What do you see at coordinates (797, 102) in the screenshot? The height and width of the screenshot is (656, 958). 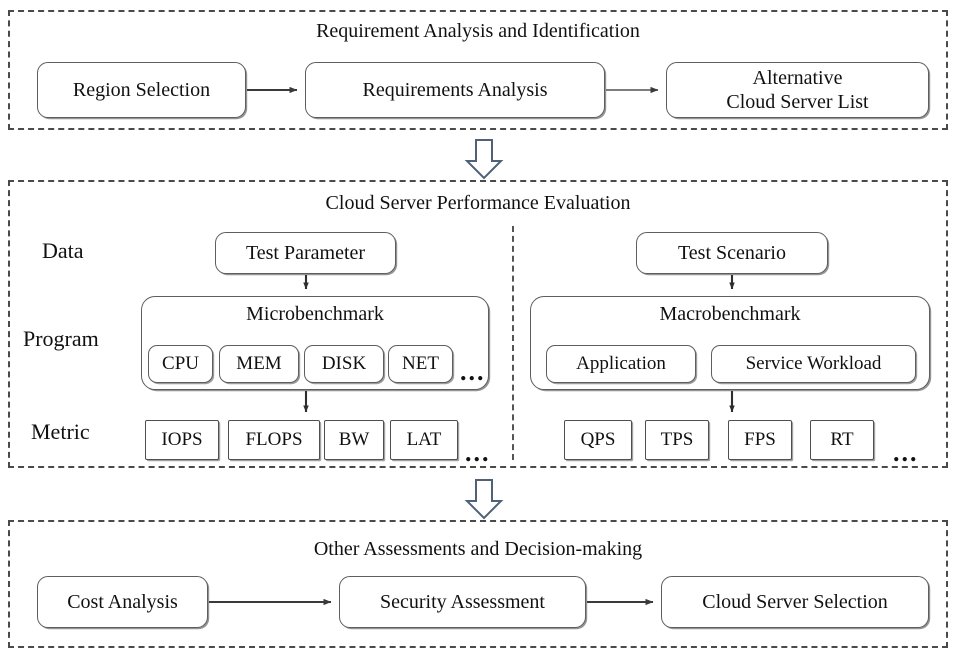 I see `node-alternative-line2: Cloud Server List` at bounding box center [797, 102].